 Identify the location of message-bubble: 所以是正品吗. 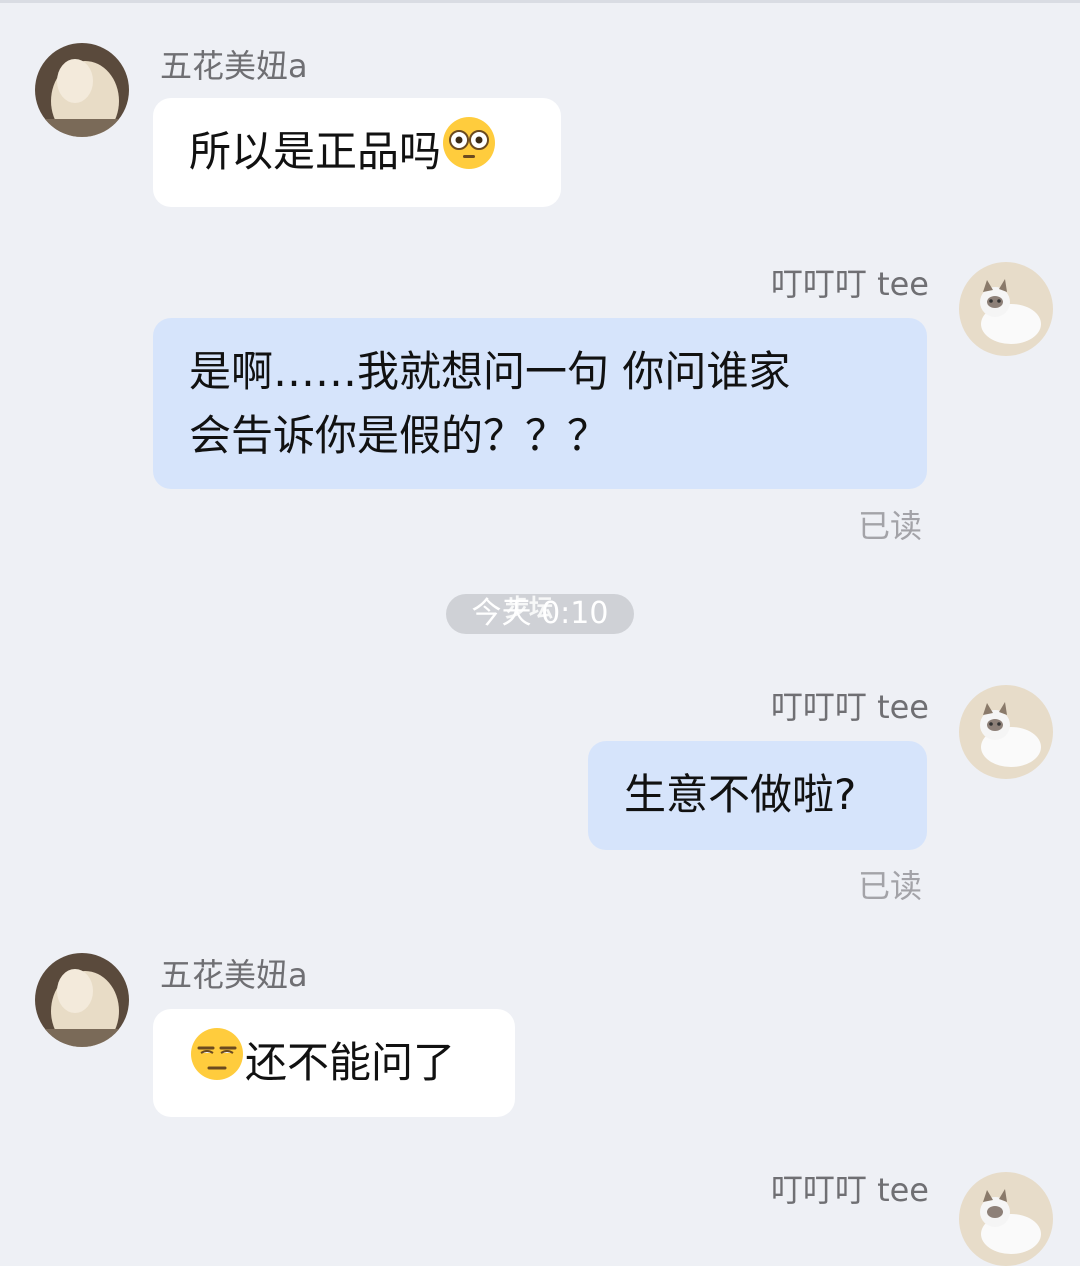
(357, 152).